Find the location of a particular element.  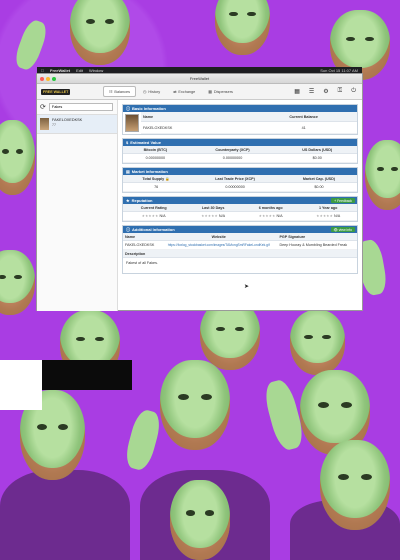

lock-icon: ⚿ is located at coordinates (340, 91).